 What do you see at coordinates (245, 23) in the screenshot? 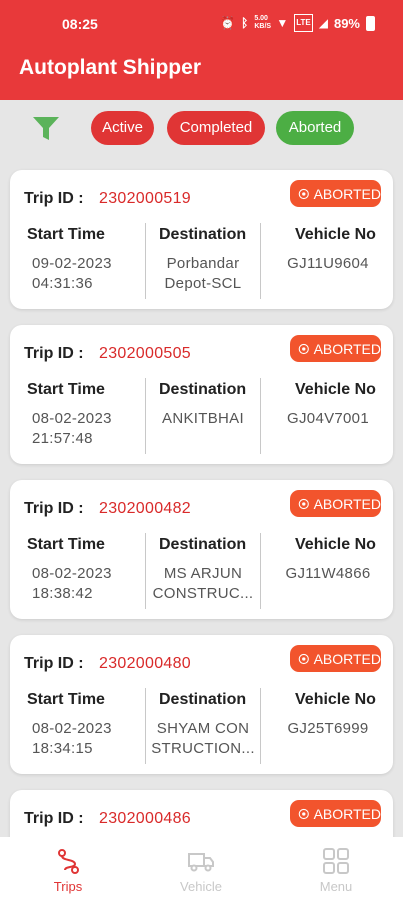
I see `bluetooth-icon: ᛒ` at bounding box center [245, 23].